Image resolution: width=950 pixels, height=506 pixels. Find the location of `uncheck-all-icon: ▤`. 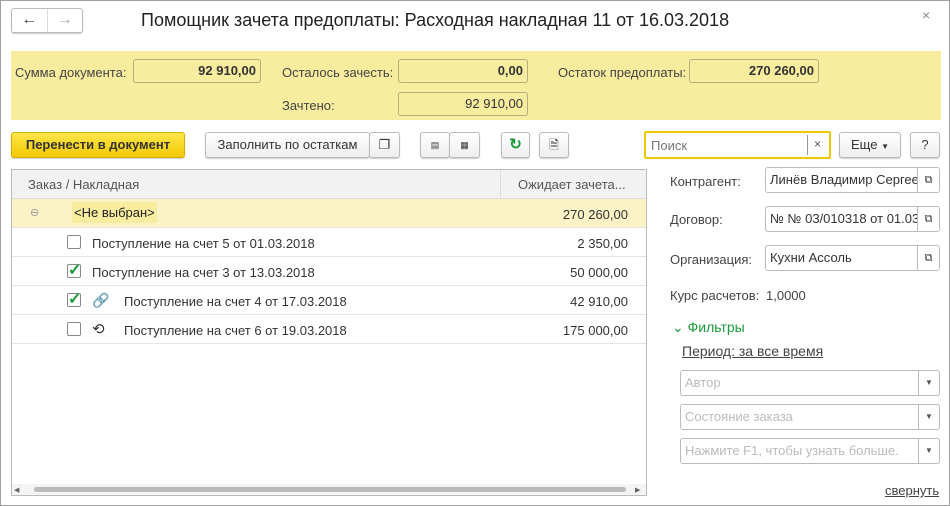

uncheck-all-icon: ▤ is located at coordinates (435, 145).